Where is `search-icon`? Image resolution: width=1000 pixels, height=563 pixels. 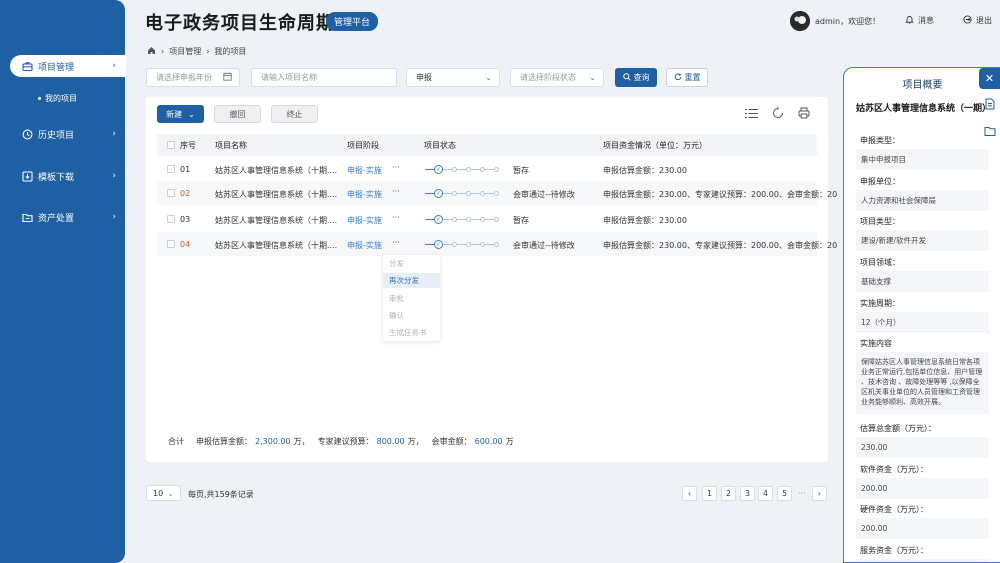
search-icon is located at coordinates (626, 77).